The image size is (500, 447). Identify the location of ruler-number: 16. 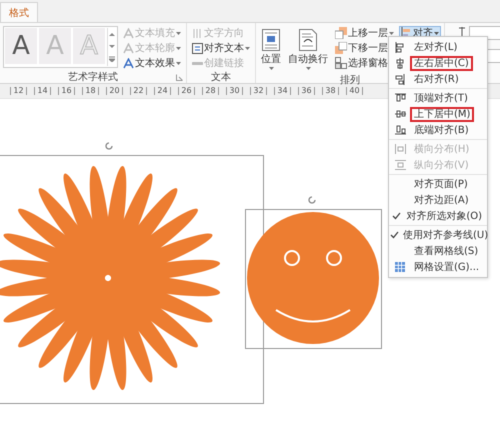
(66, 91).